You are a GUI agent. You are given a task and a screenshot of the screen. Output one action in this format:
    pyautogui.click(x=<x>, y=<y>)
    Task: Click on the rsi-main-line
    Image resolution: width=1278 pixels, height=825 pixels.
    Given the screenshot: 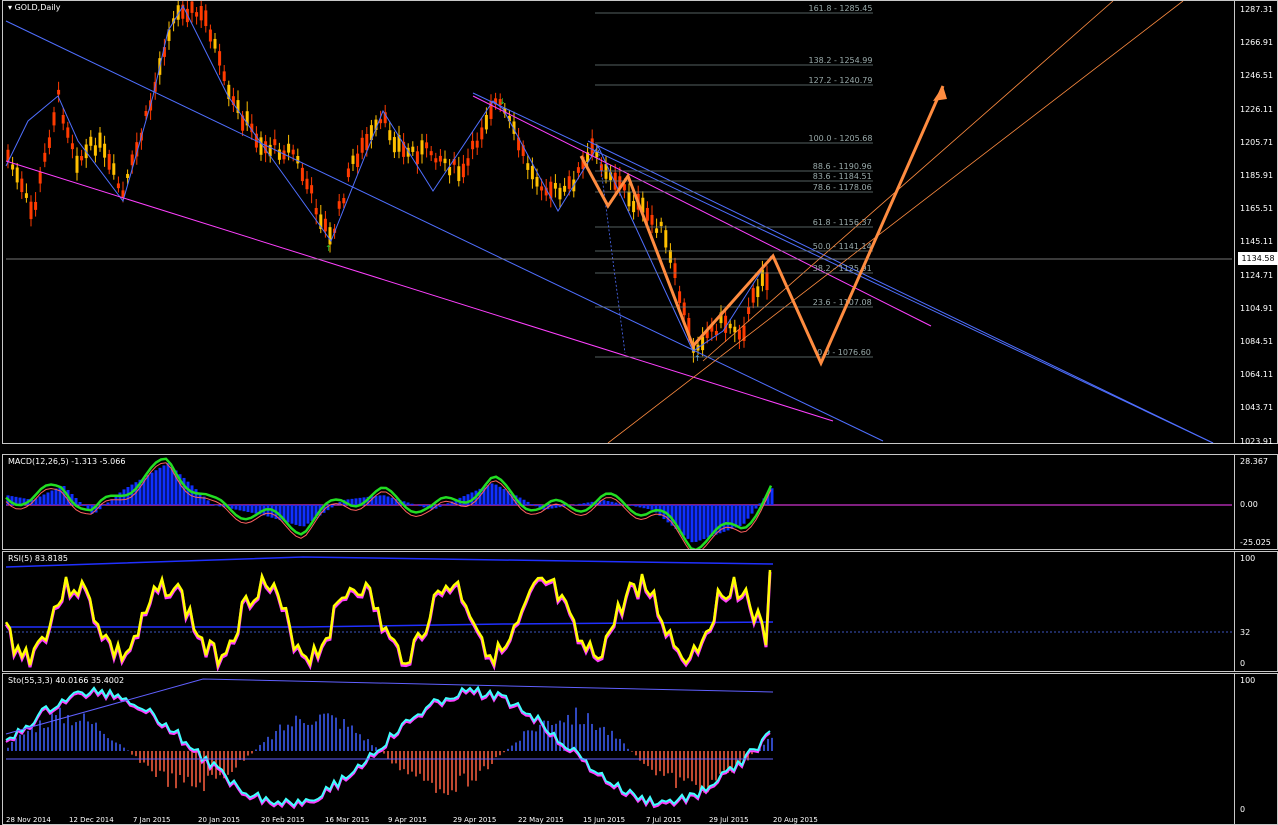 What is the action you would take?
    pyautogui.click(x=388, y=619)
    